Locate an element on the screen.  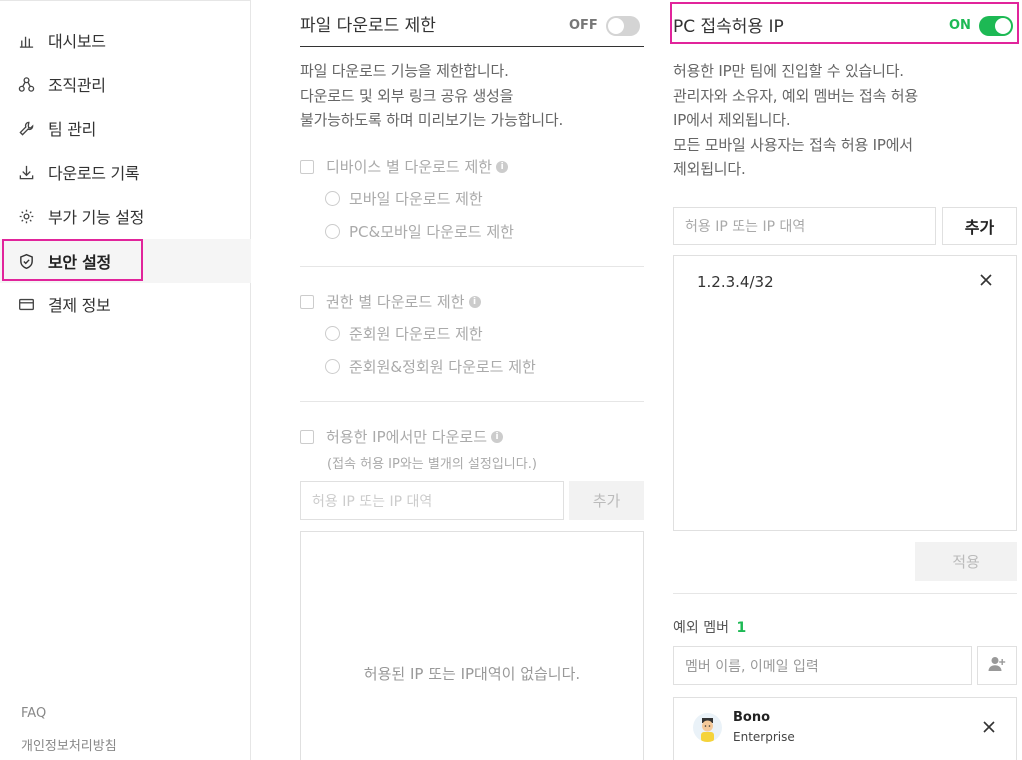
description-line: 다운로드 및 외부 링크 공유 생성을 is located at coordinates (407, 95).